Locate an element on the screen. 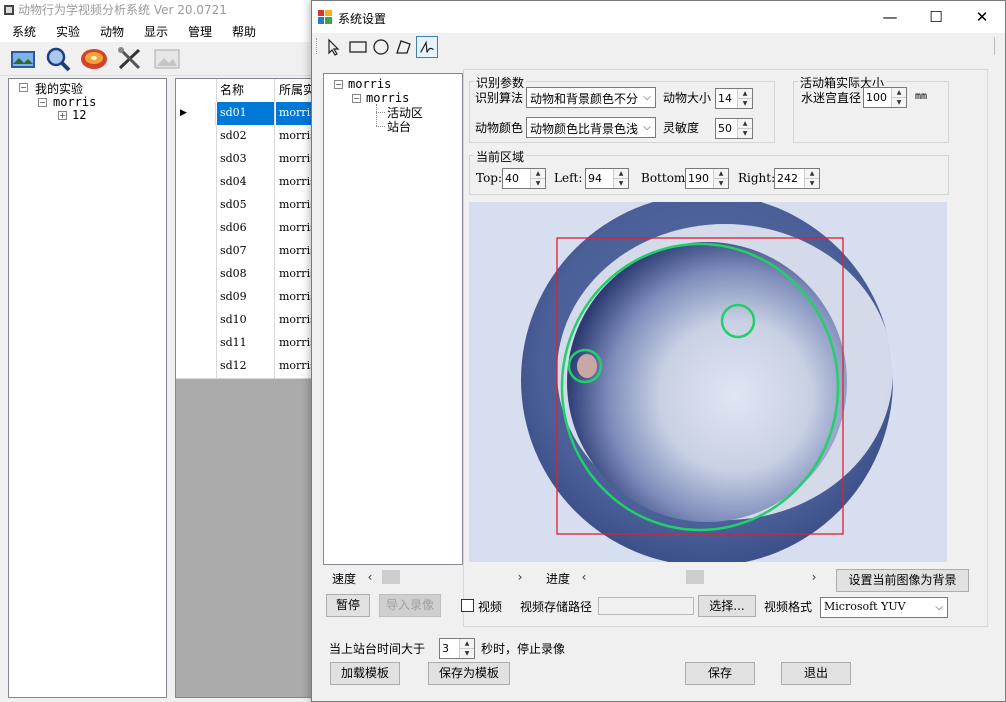 The width and height of the screenshot is (1006, 702). import-video-button: 导入录像 is located at coordinates (410, 605).